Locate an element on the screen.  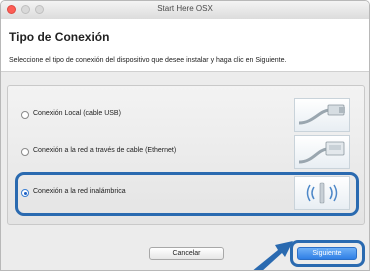
next-button: Siguiente is located at coordinates (327, 253).